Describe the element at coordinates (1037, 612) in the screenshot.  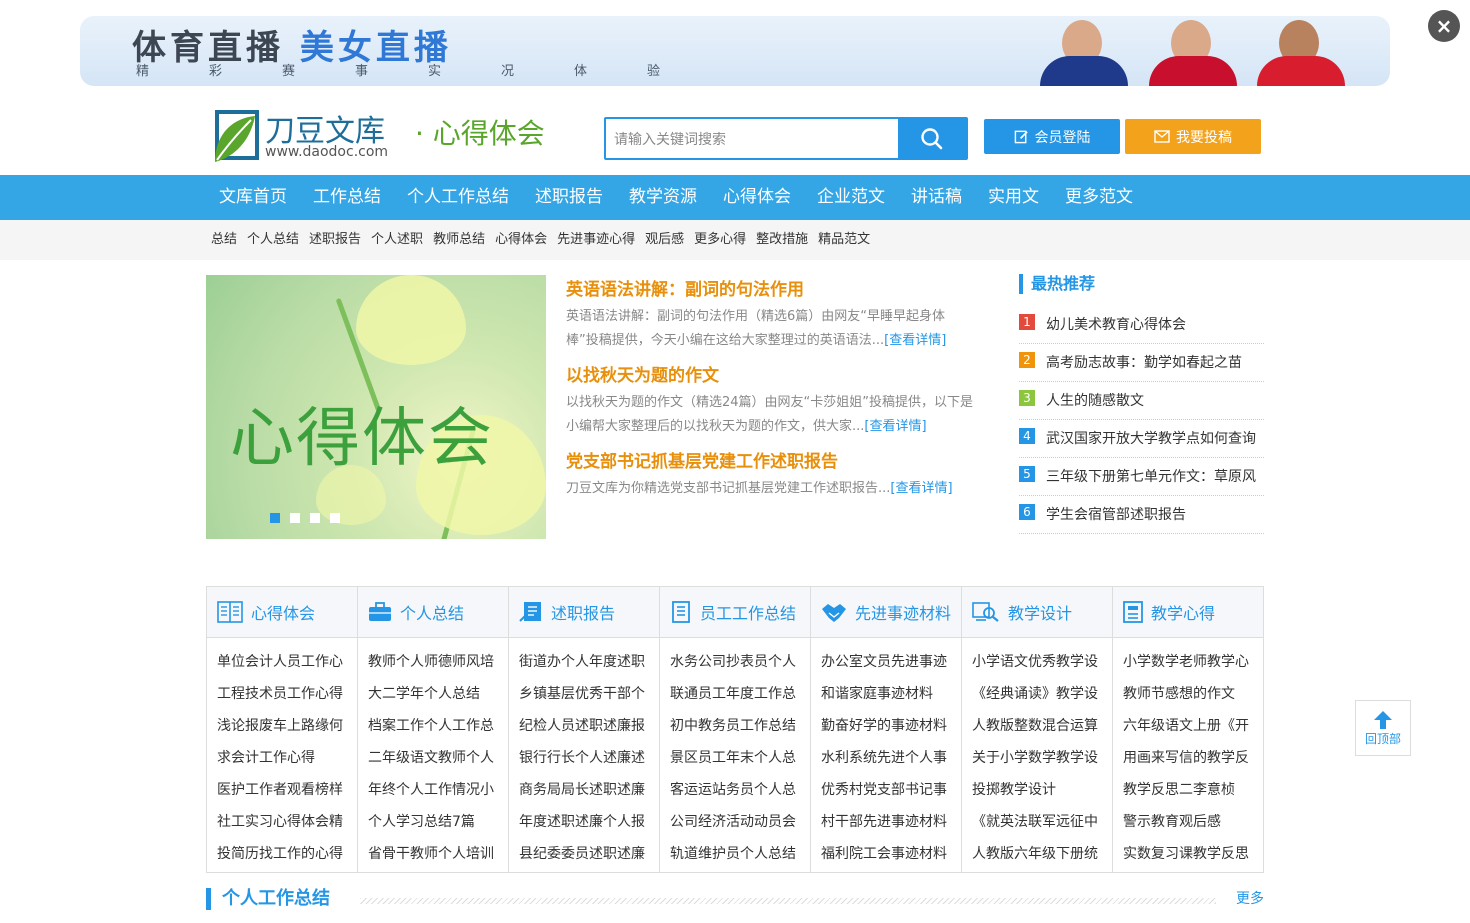
I see `category-header: 教学设计` at that location.